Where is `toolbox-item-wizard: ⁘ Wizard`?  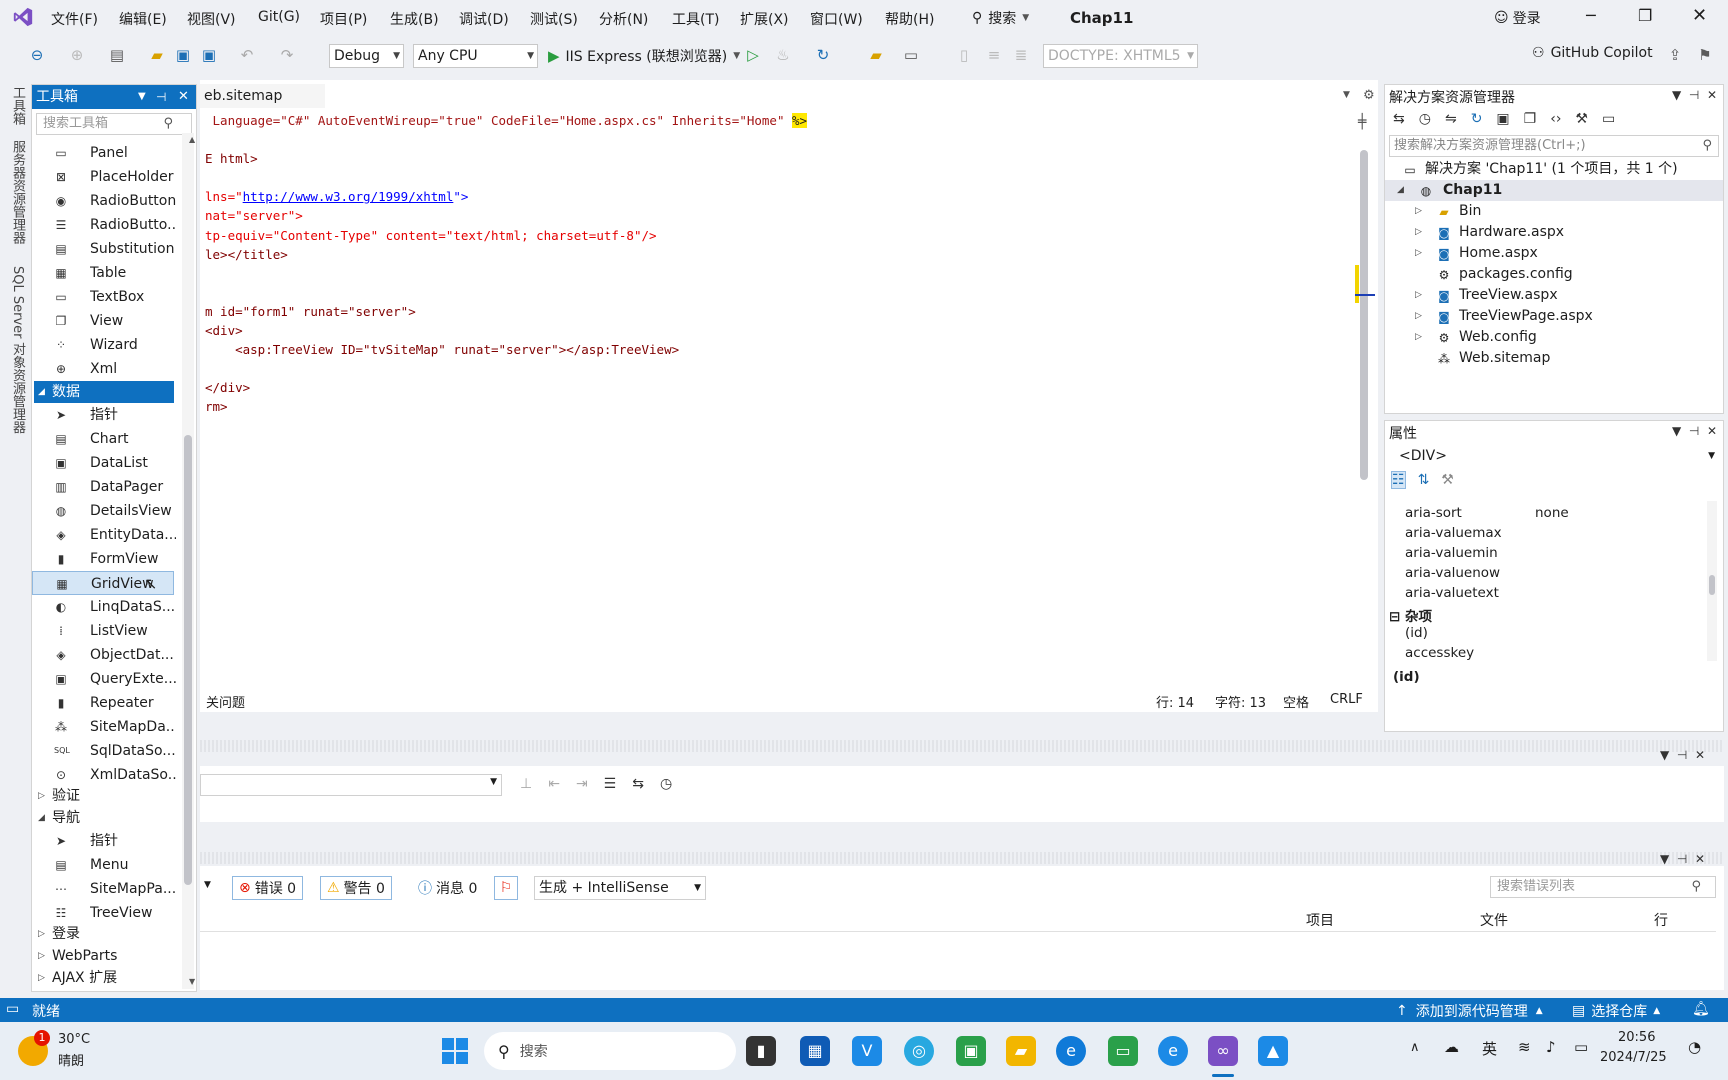 toolbox-item-wizard: ⁘ Wizard is located at coordinates (103, 345).